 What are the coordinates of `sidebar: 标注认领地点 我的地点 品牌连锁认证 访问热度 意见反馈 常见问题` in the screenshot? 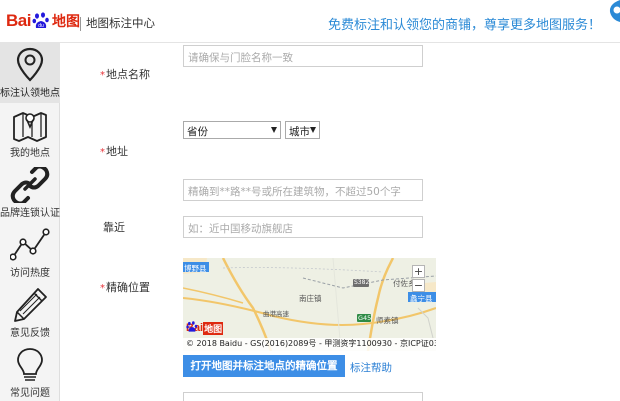 It's located at (30, 222).